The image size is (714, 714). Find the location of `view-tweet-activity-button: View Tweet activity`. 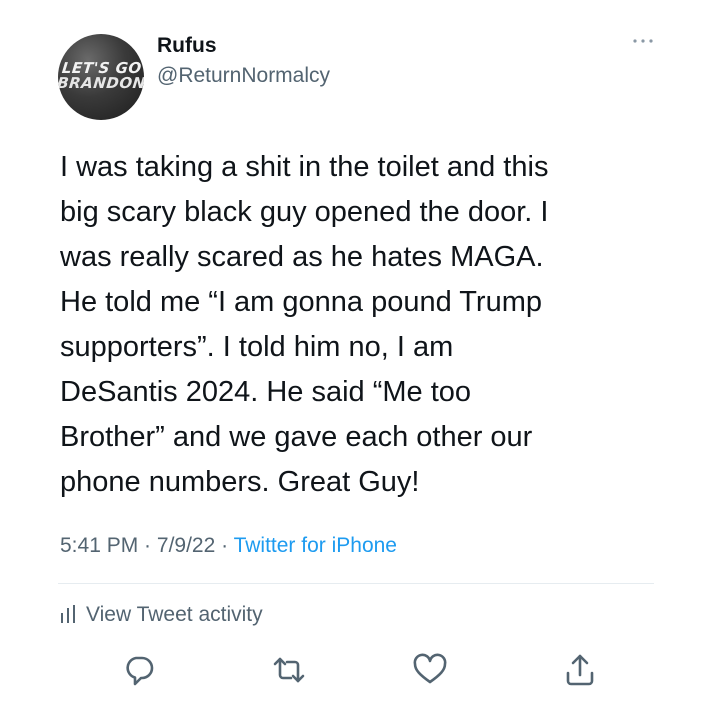

view-tweet-activity-button: View Tweet activity is located at coordinates (161, 615).